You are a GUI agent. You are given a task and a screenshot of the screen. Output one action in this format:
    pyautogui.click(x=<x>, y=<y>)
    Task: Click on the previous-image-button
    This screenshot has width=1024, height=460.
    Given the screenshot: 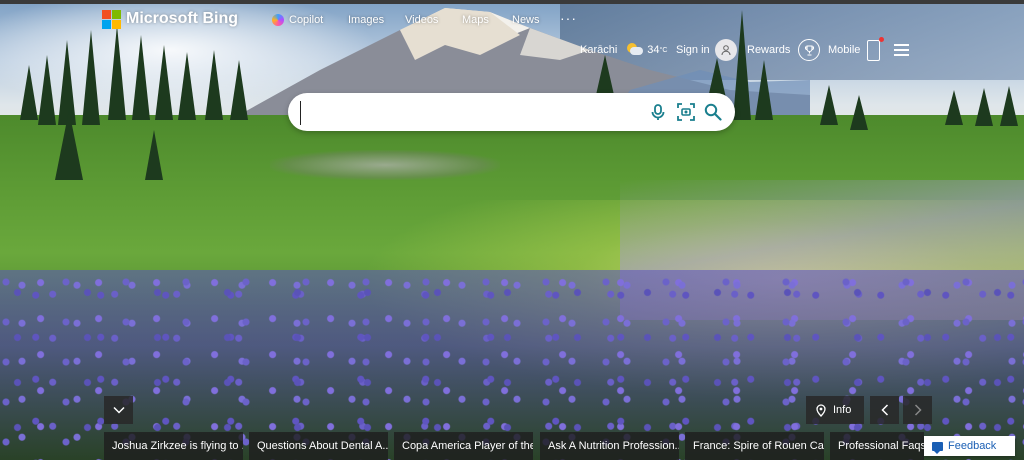 What is the action you would take?
    pyautogui.click(x=884, y=410)
    